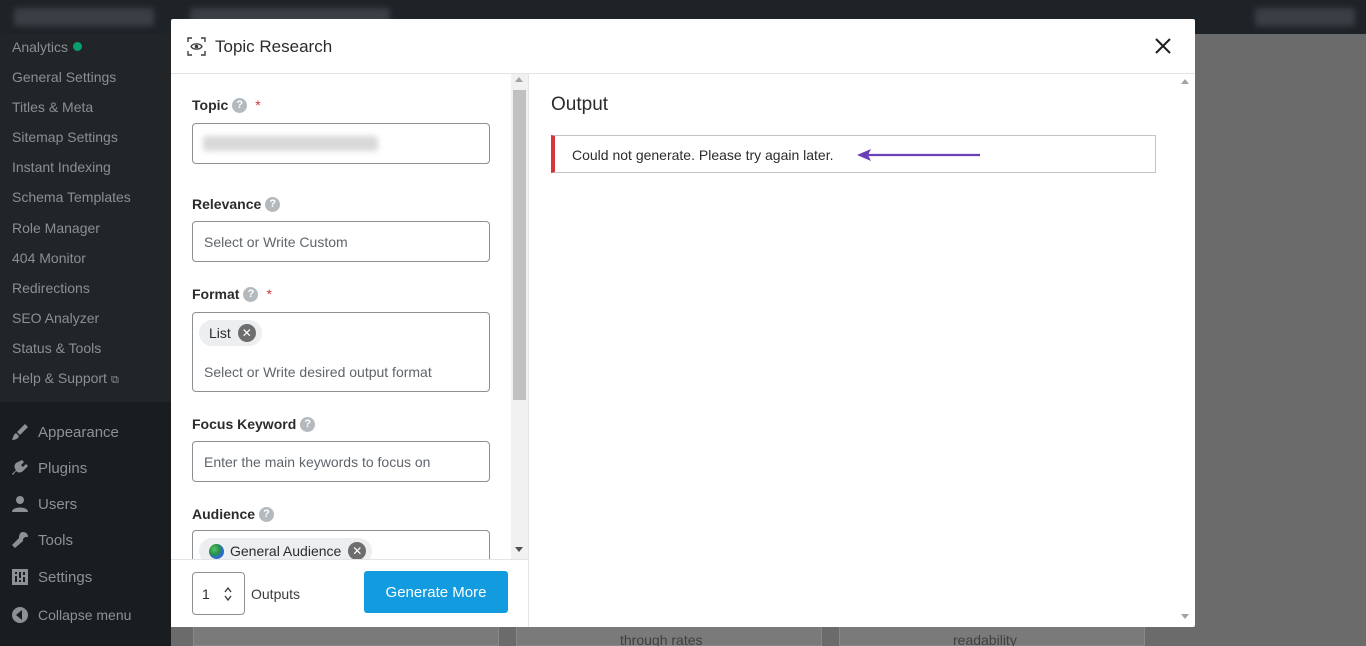 This screenshot has width=1366, height=646. What do you see at coordinates (65, 137) in the screenshot?
I see `submenu-sitemap-settings: Sitemap Settings` at bounding box center [65, 137].